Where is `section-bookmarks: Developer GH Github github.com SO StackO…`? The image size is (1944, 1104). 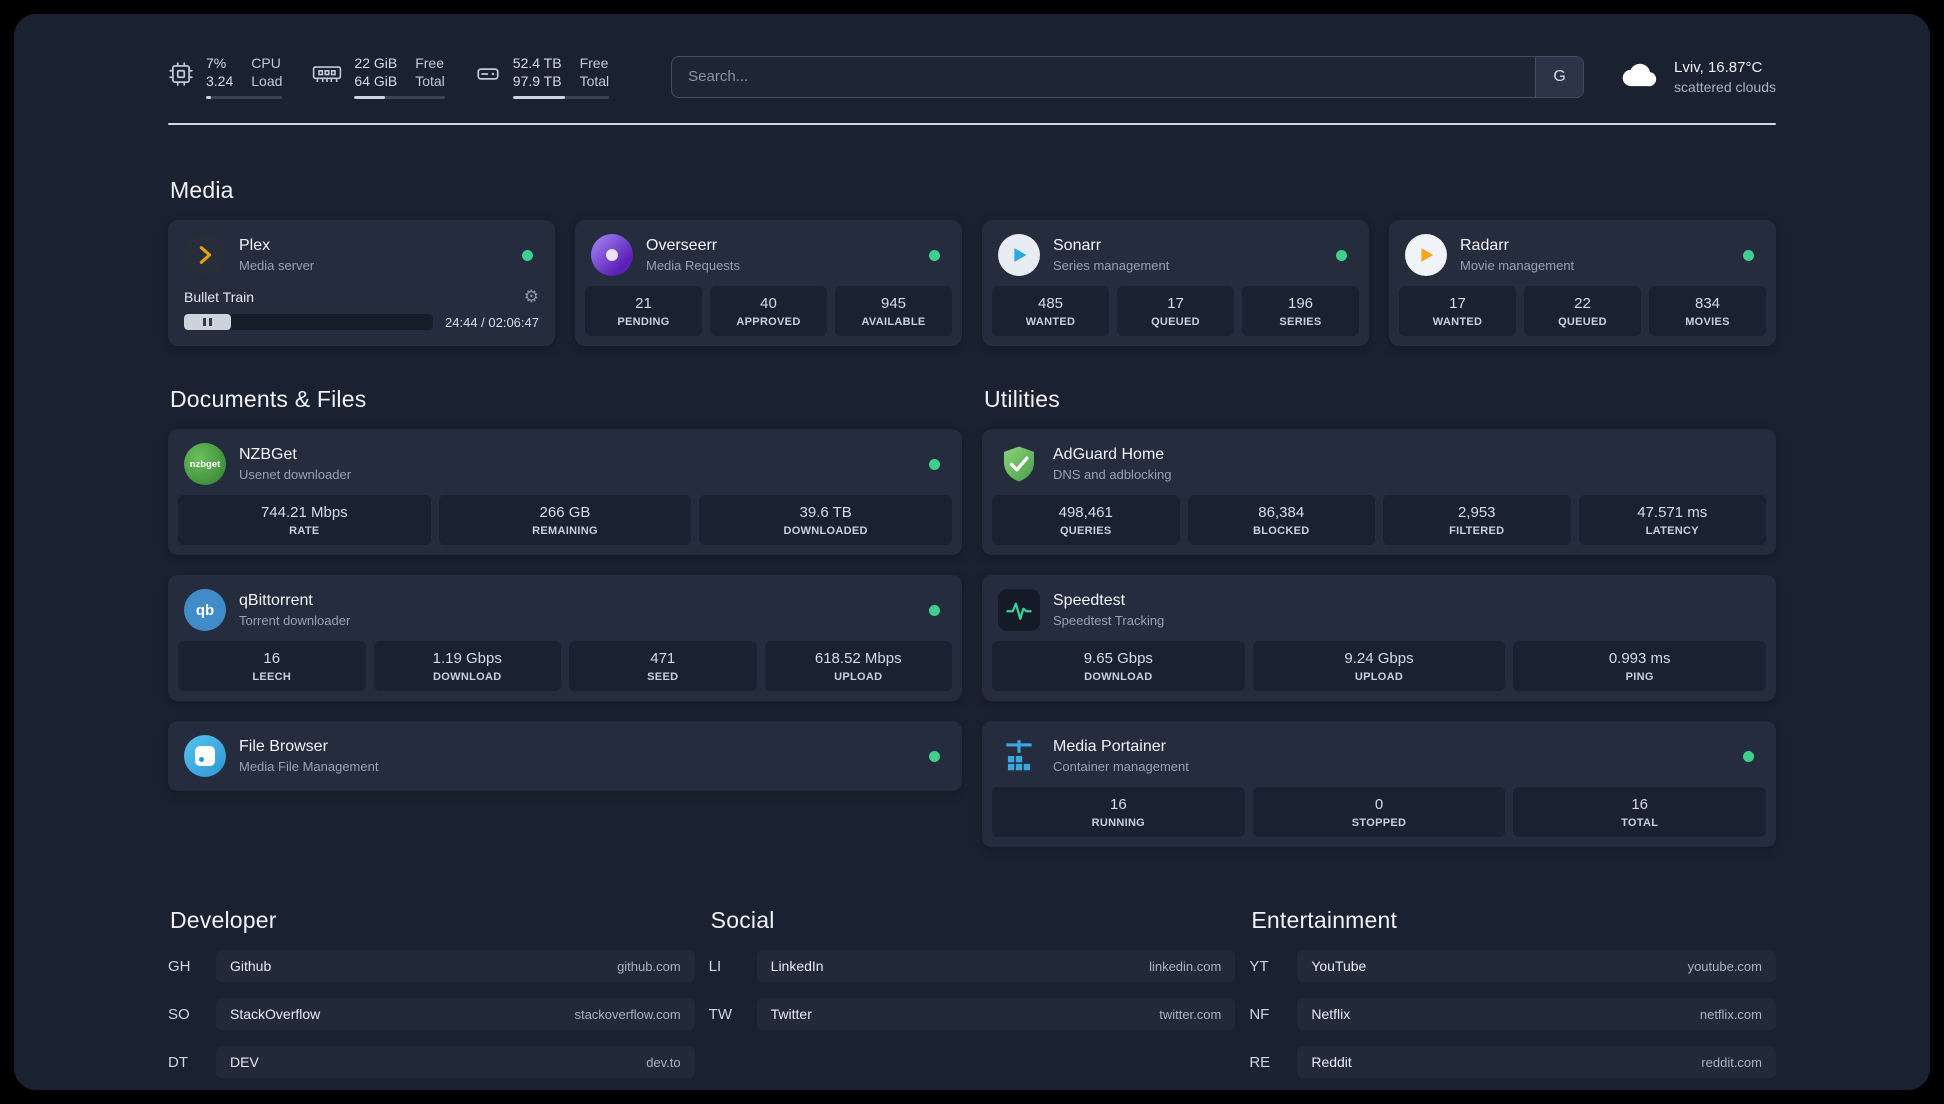 section-bookmarks: Developer GH Github github.com SO StackO… is located at coordinates (972, 998).